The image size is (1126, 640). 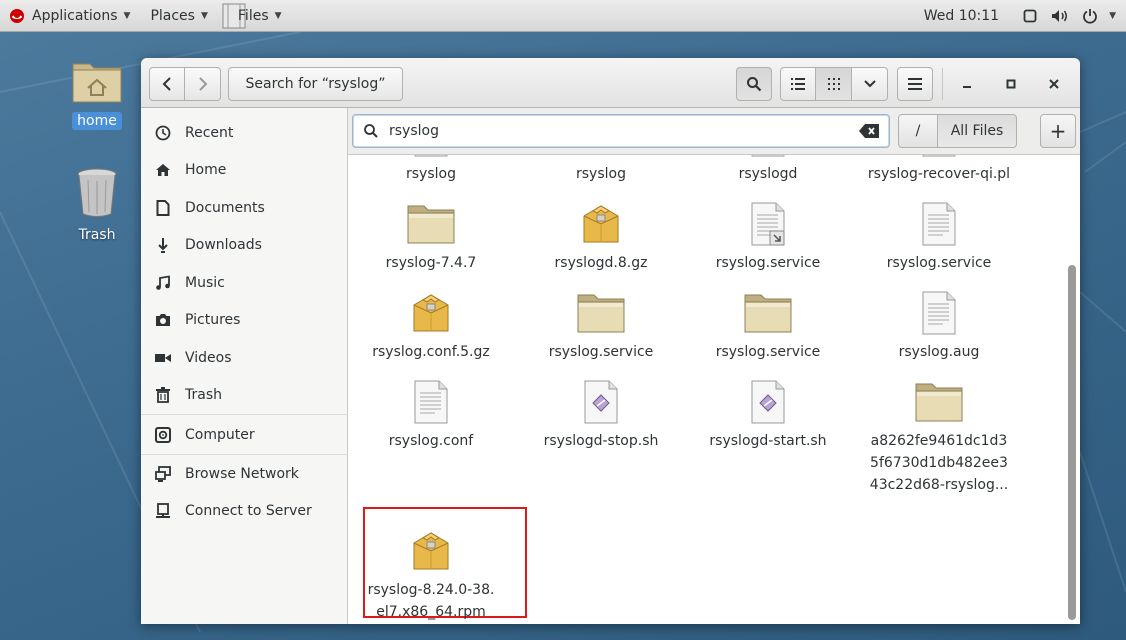 I want to click on search-path-label: Search for “rsyslog”, so click(x=315, y=84).